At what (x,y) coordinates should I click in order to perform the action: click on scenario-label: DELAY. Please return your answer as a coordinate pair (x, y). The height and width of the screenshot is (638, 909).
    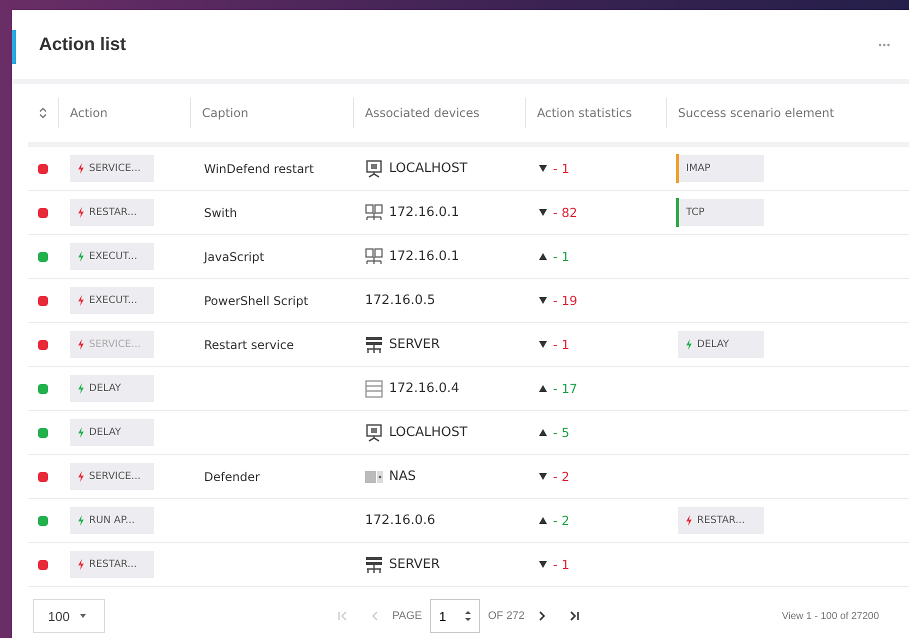
    Looking at the image, I should click on (713, 344).